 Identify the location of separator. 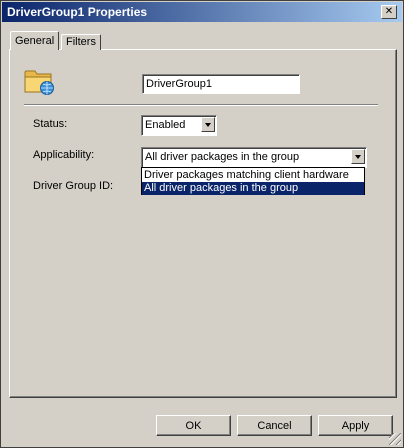
(201, 105).